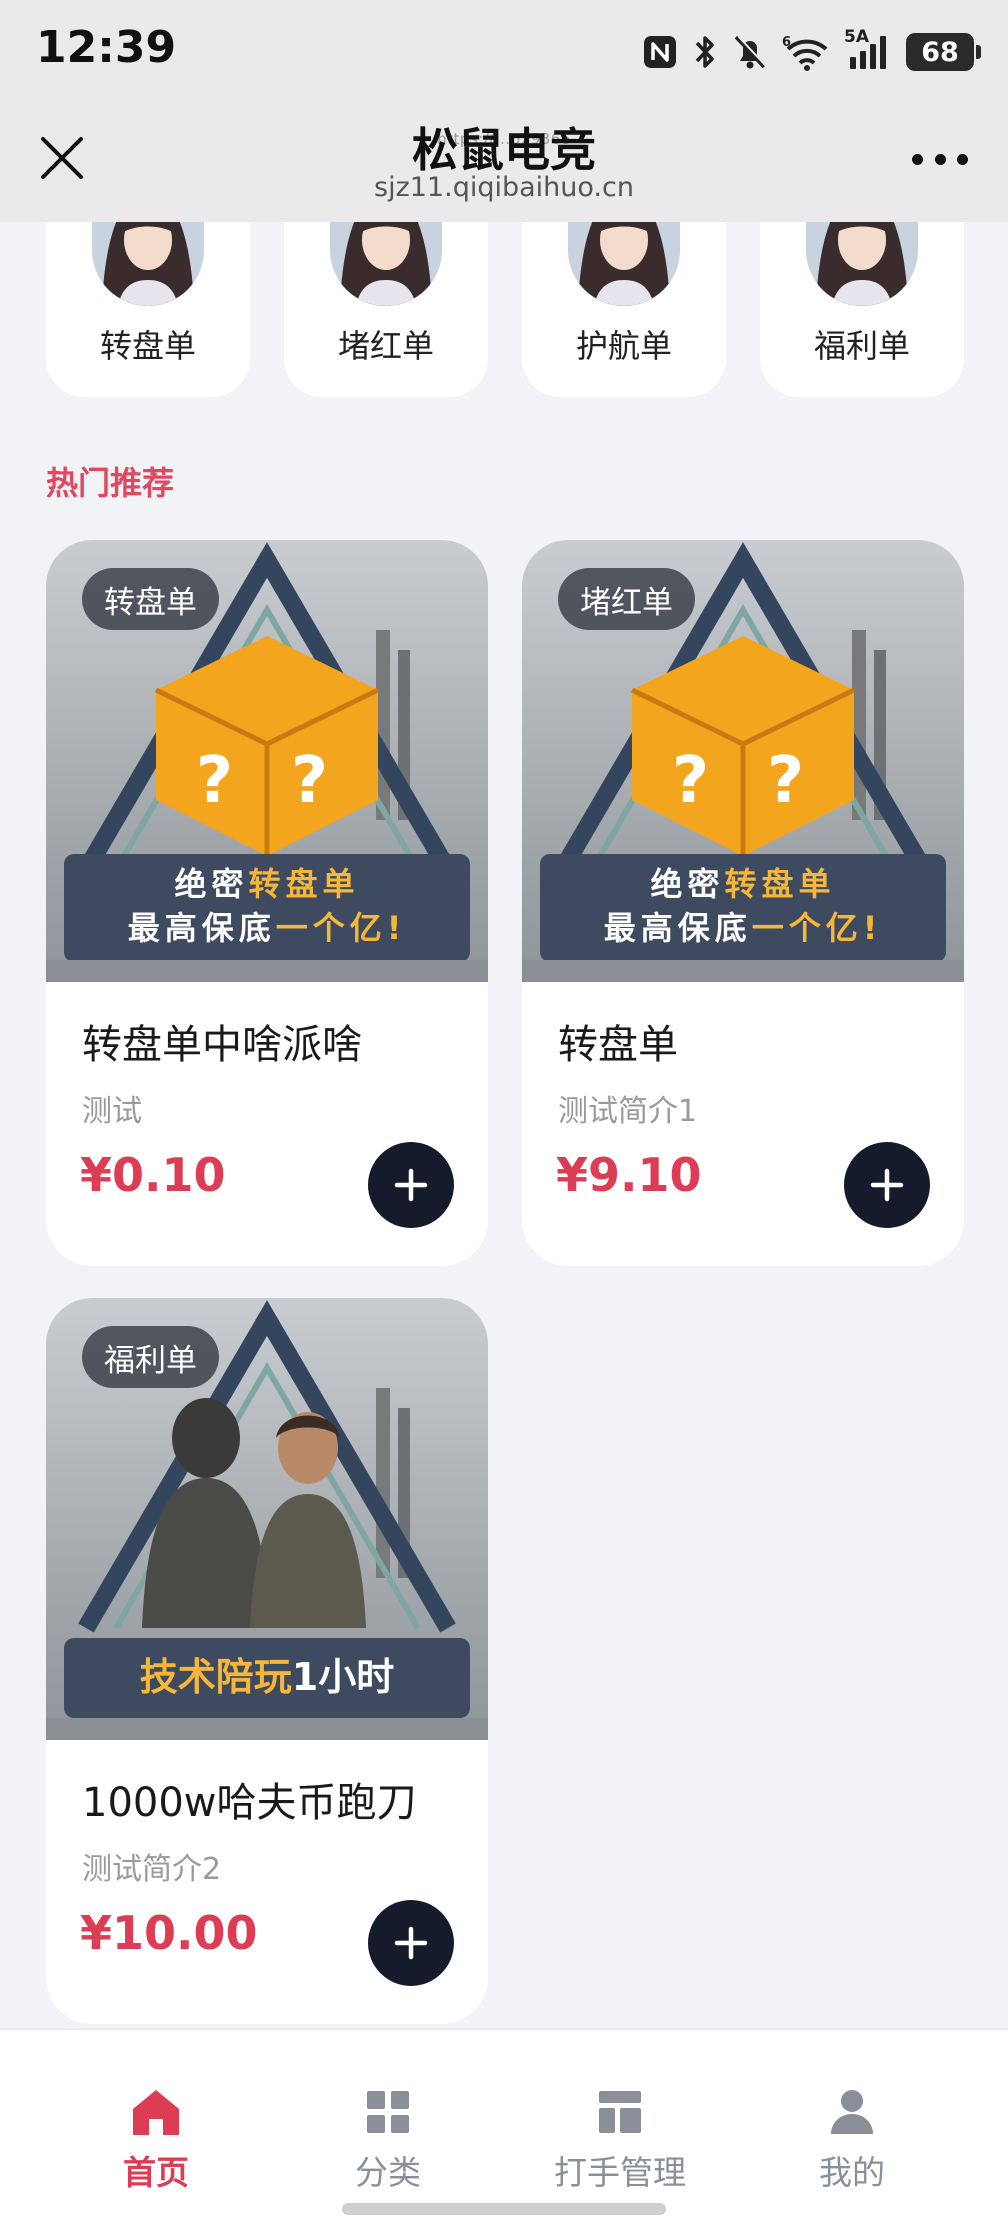  Describe the element at coordinates (504, 54) in the screenshot. I see `status-bar: 12:39 6 5A 68` at that location.